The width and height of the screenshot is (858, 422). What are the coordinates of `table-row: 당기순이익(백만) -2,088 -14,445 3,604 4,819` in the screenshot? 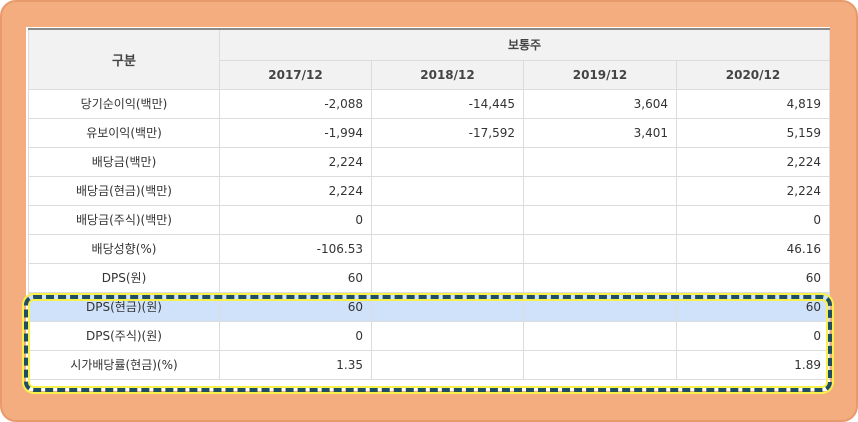 It's located at (429, 103).